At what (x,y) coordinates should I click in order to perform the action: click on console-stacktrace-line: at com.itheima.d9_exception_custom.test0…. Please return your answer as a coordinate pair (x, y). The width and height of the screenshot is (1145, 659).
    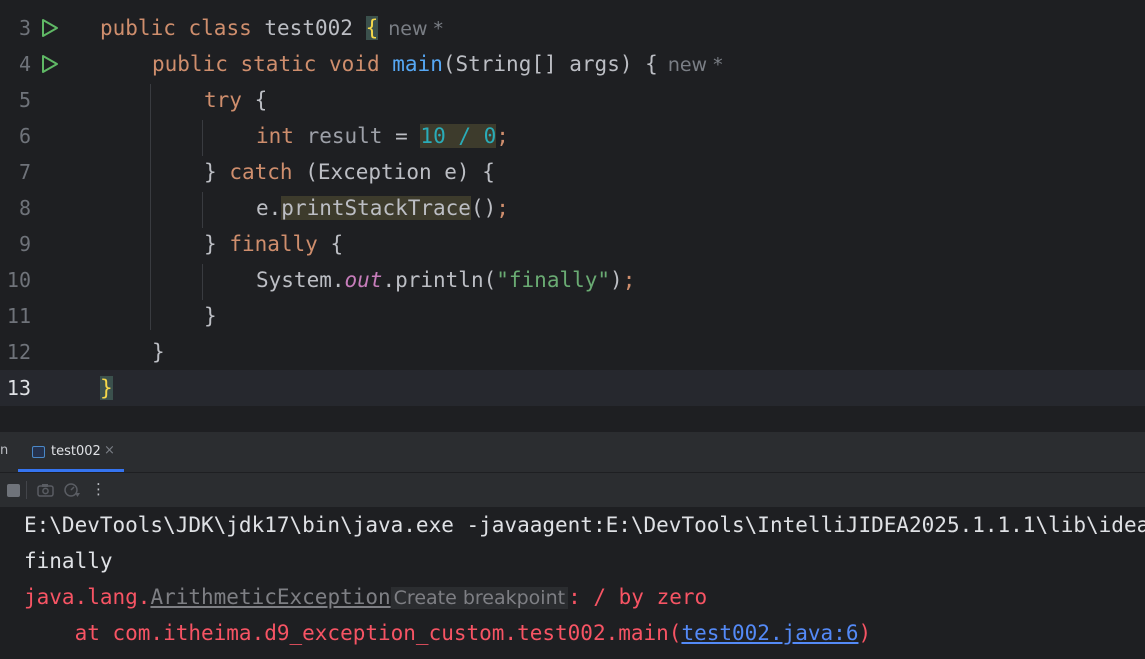
    Looking at the image, I should click on (448, 633).